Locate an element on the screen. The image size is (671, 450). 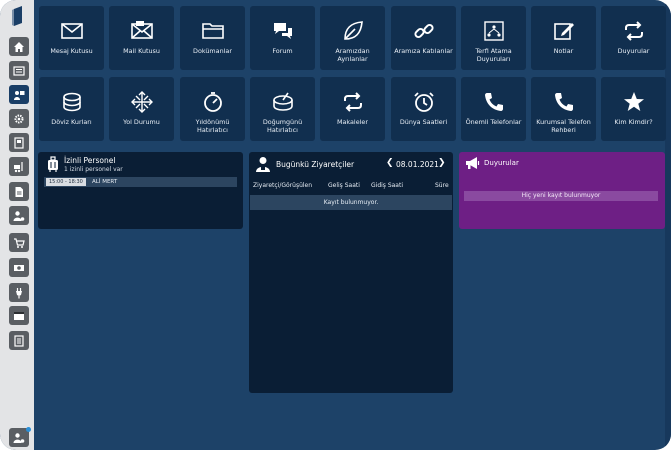
tile-mesaj-kutusu: Mesaj Kutusu is located at coordinates (71, 38).